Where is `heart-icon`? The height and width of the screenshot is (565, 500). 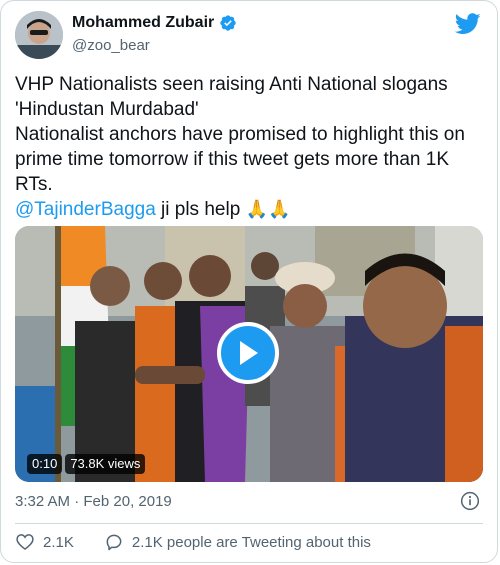
heart-icon is located at coordinates (25, 542).